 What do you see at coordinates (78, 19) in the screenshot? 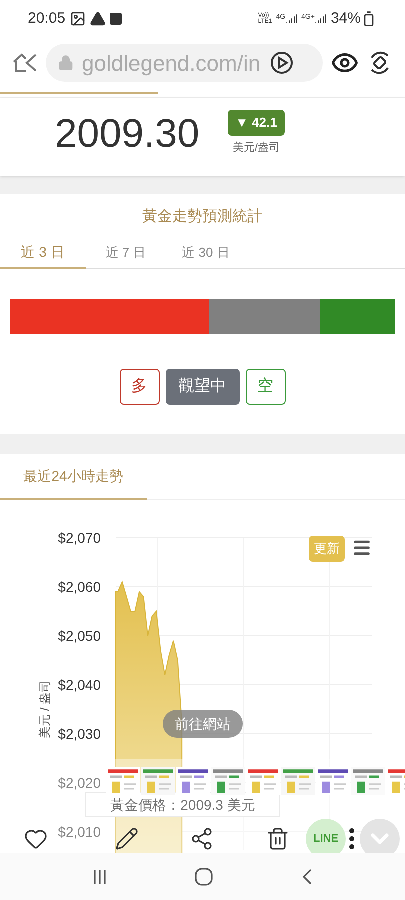
I see `image-icon` at bounding box center [78, 19].